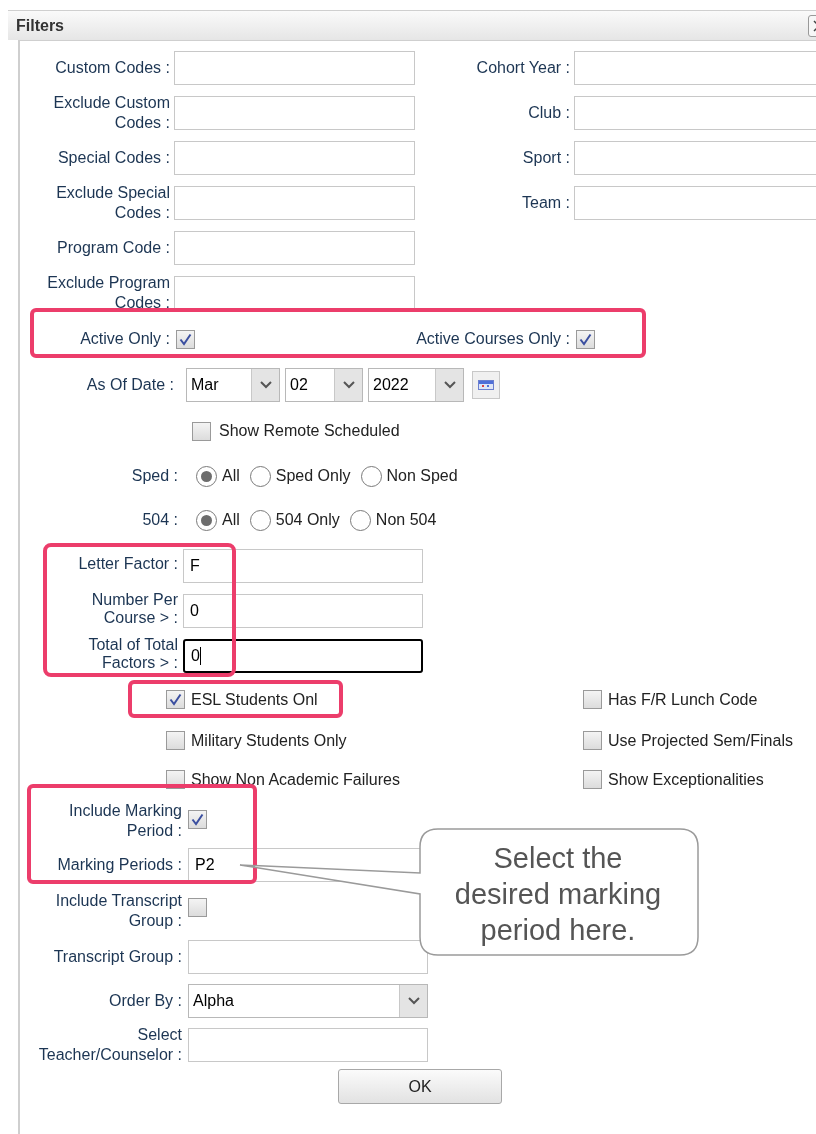 This screenshot has width=816, height=1134. I want to click on select-field: Alpha, so click(308, 1001).